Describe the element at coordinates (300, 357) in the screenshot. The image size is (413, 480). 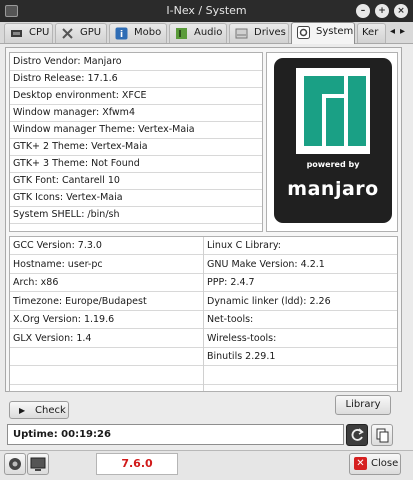
I see `system-info-right-row: Binutils 2.29.1` at that location.